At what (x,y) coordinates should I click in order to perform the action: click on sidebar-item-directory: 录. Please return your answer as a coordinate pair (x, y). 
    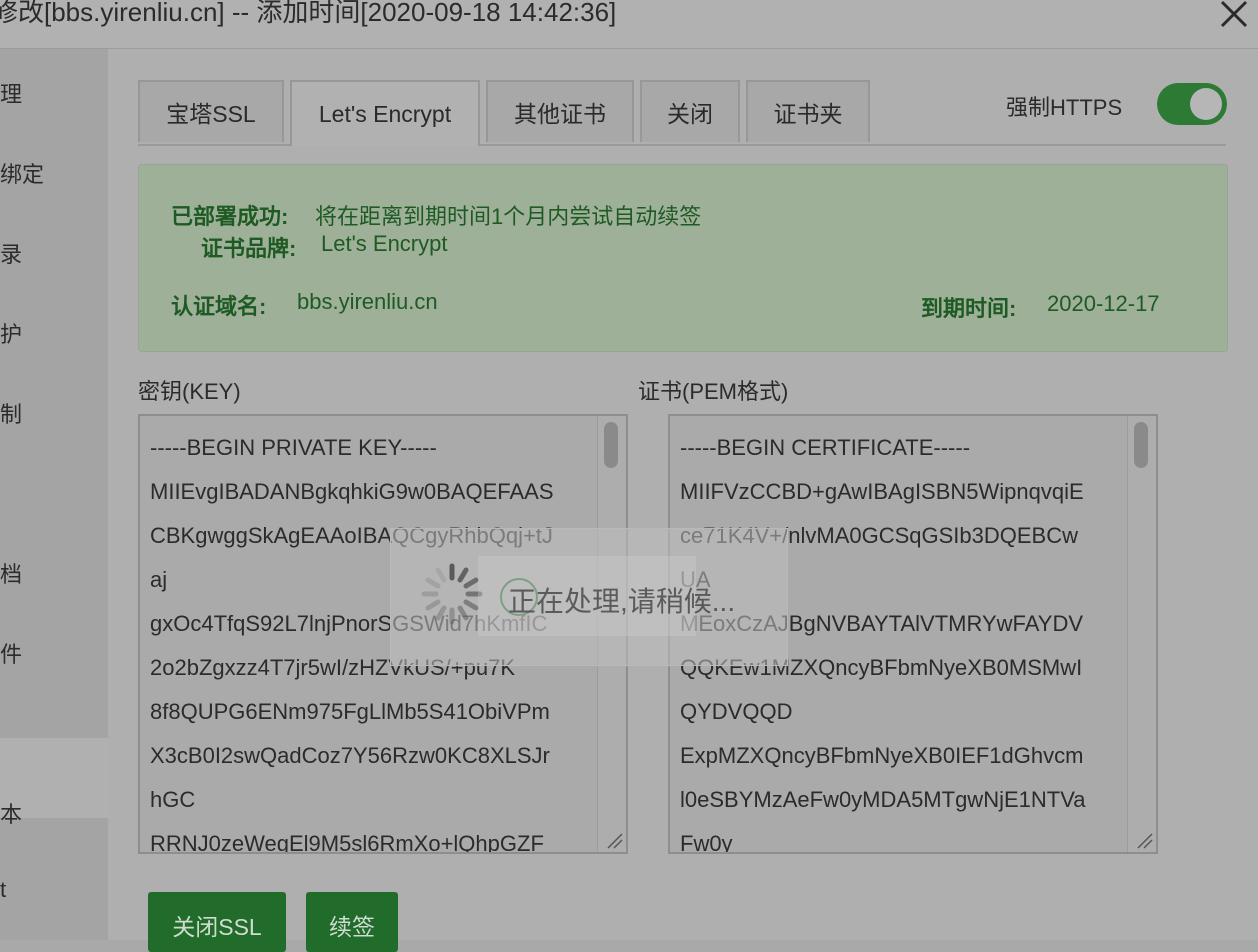
    Looking at the image, I should click on (11, 253).